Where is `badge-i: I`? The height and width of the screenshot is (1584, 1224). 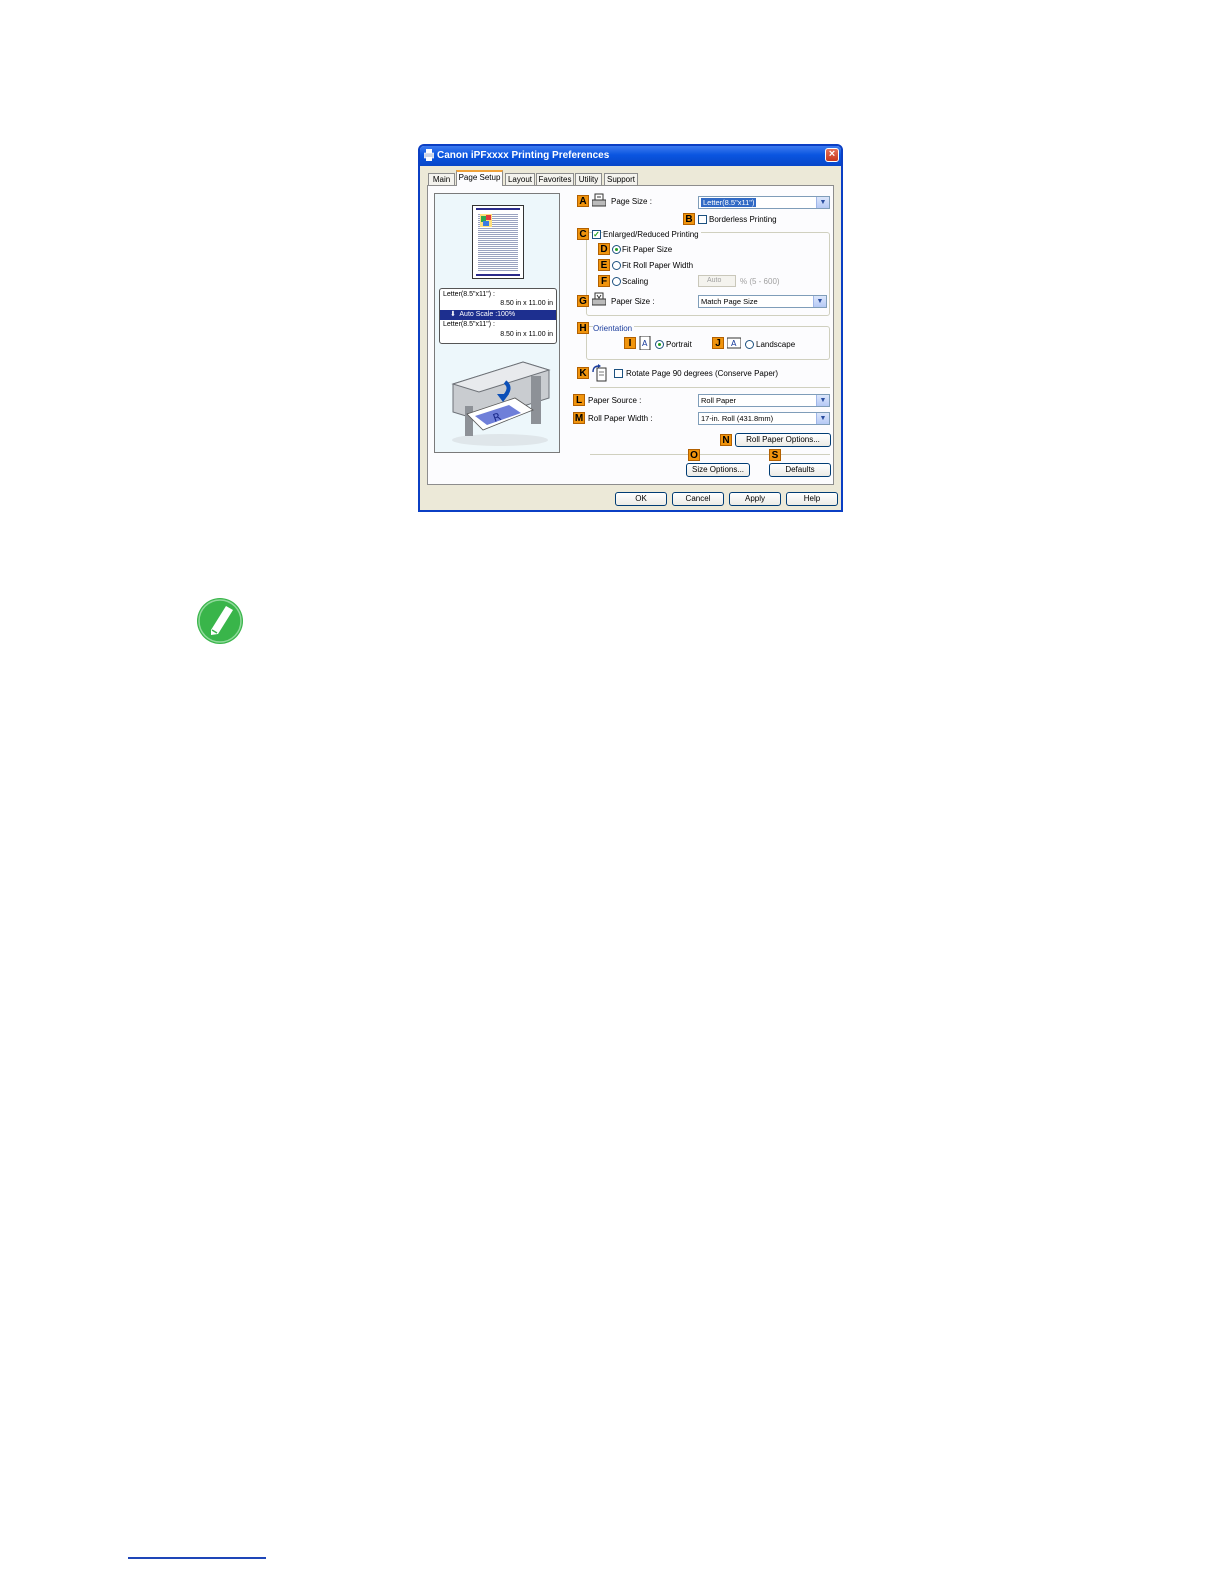
badge-i: I is located at coordinates (630, 343).